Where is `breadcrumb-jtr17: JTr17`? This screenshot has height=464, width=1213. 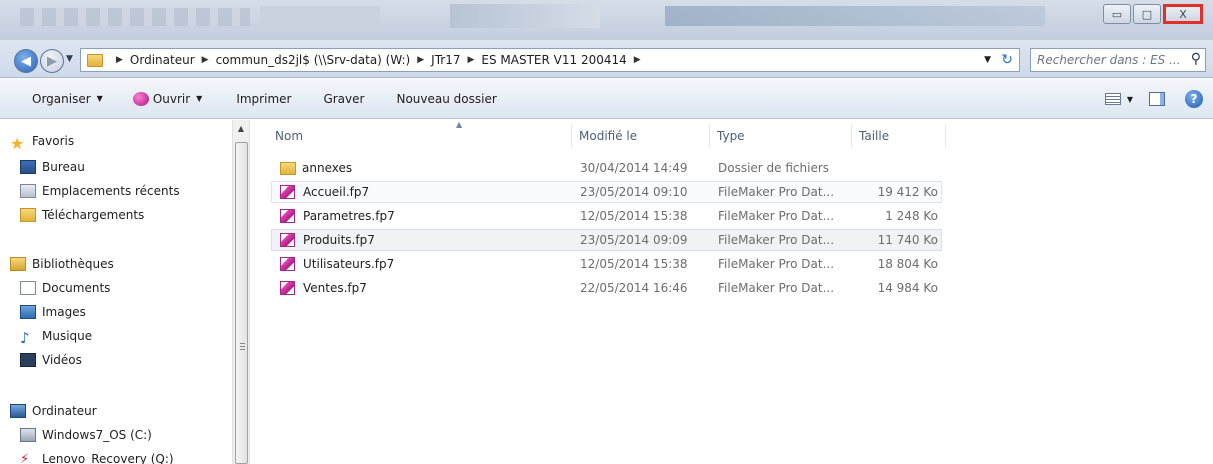
breadcrumb-jtr17: JTr17 is located at coordinates (445, 60).